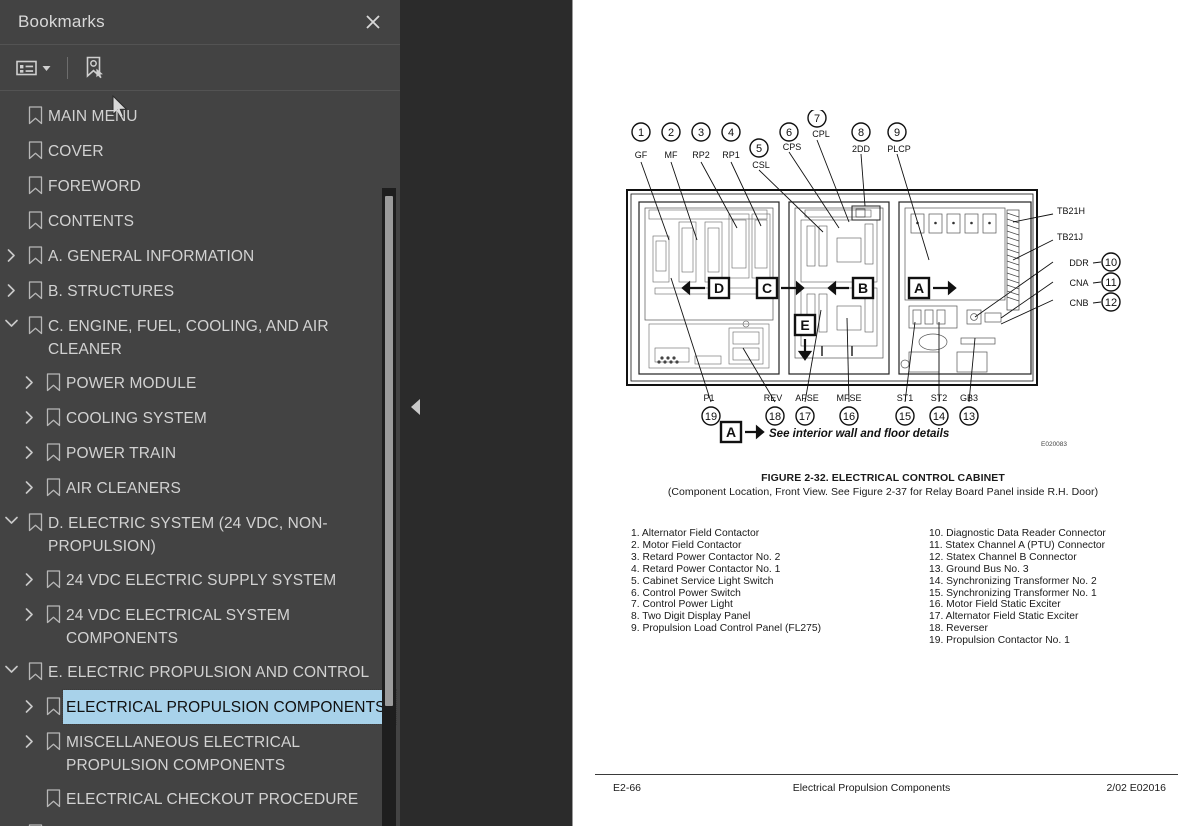 The image size is (1200, 826). I want to click on svg-text: MF, so click(671, 155).